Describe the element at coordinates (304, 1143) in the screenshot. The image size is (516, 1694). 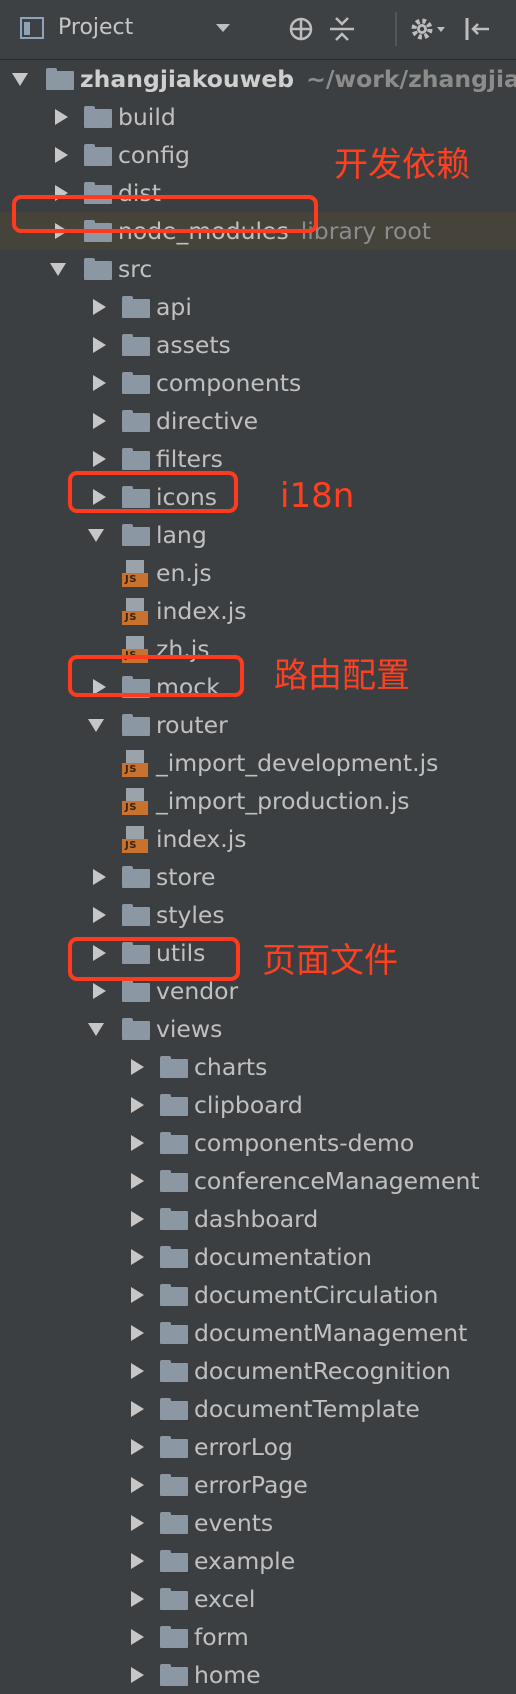
I see `tree-item-label: components-demo` at that location.